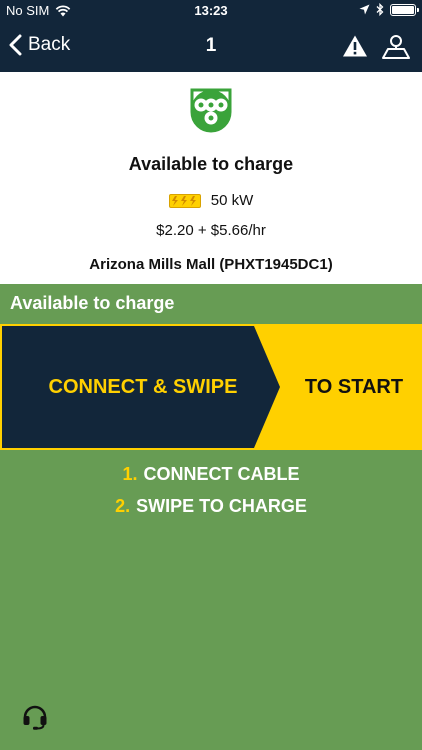  Describe the element at coordinates (211, 47) in the screenshot. I see `navigation-bar: Back 1` at that location.